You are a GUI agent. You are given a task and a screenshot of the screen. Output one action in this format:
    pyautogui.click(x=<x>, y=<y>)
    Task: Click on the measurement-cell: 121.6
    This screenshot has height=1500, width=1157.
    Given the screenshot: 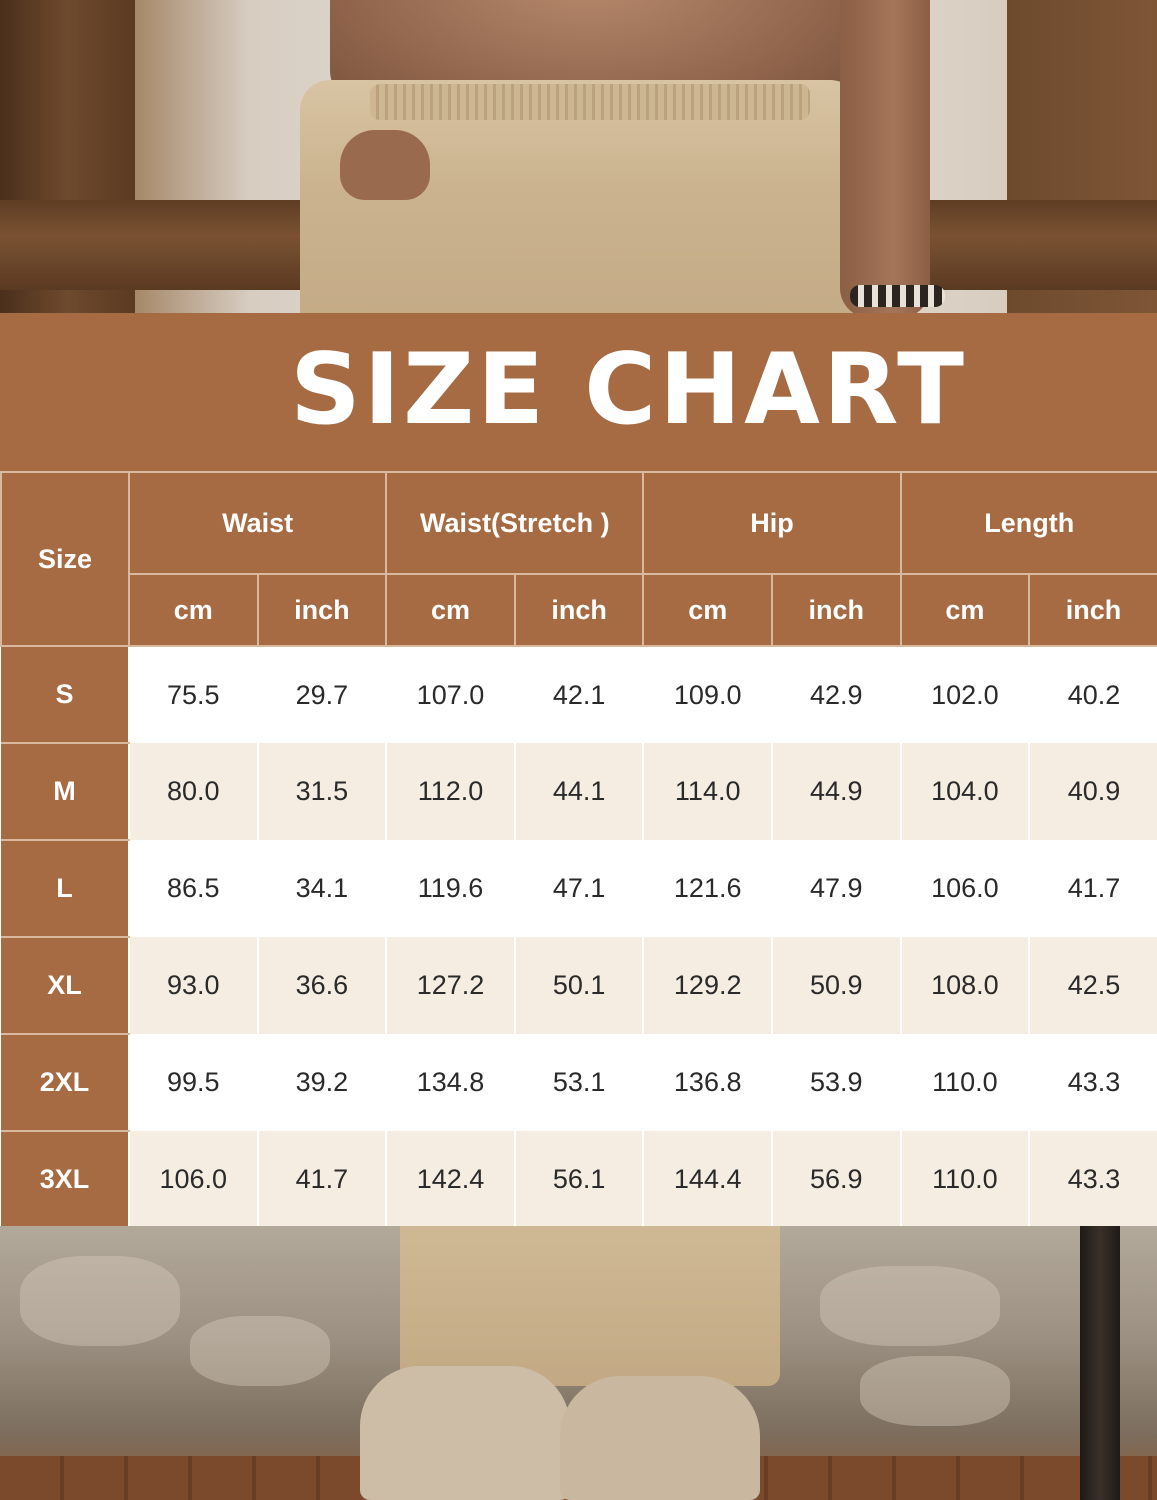 What is the action you would take?
    pyautogui.click(x=707, y=888)
    